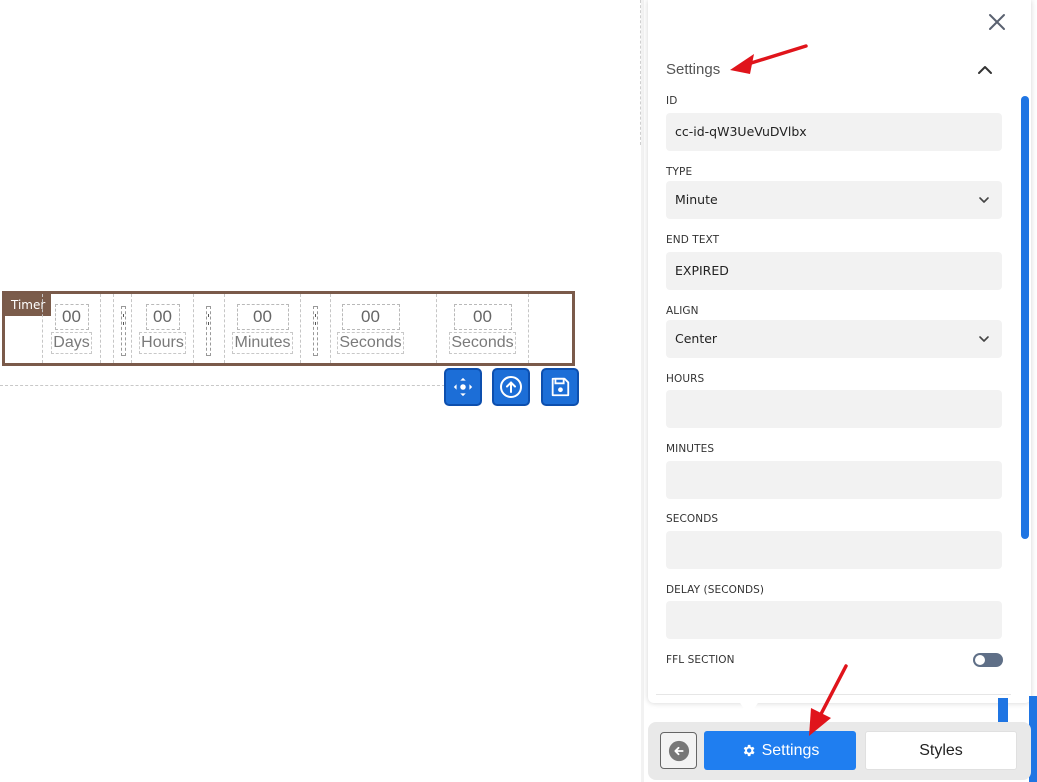  I want to click on back-button, so click(678, 750).